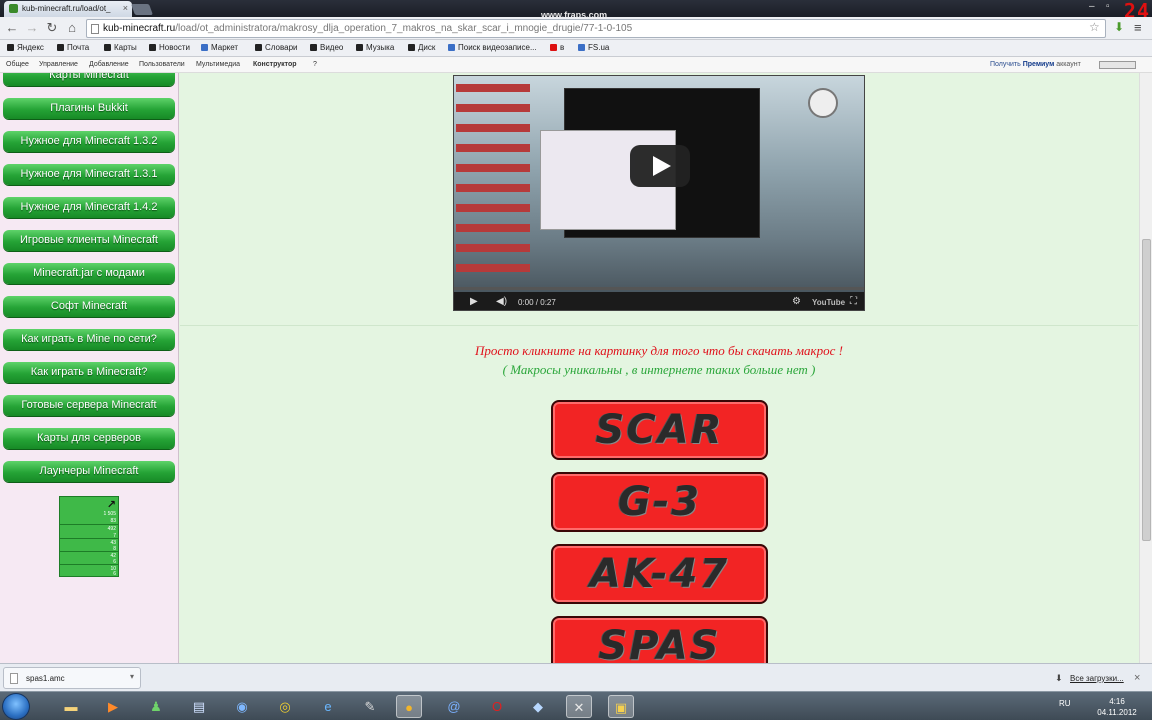  Describe the element at coordinates (474, 301) in the screenshot. I see `play-icon: ▶` at that location.